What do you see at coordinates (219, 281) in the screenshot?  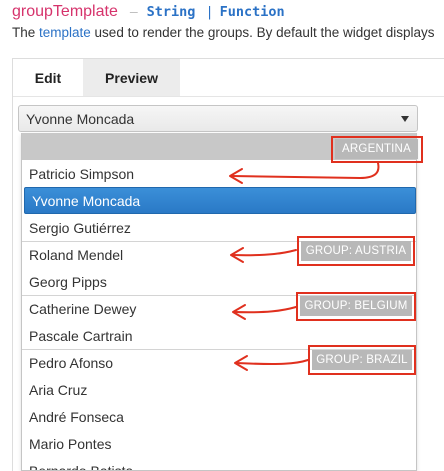 I see `list-item: Georg Pipps` at bounding box center [219, 281].